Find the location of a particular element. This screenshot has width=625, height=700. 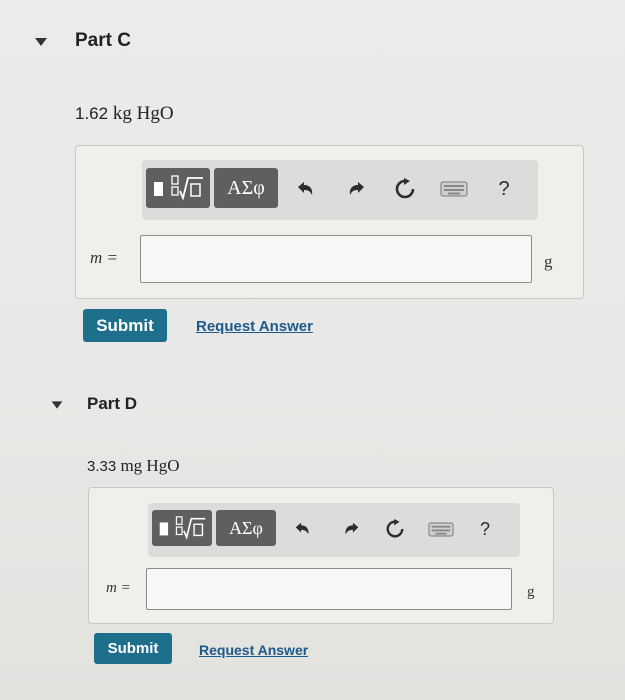

problem-statement: 3.33 mg HgO is located at coordinates (133, 466).